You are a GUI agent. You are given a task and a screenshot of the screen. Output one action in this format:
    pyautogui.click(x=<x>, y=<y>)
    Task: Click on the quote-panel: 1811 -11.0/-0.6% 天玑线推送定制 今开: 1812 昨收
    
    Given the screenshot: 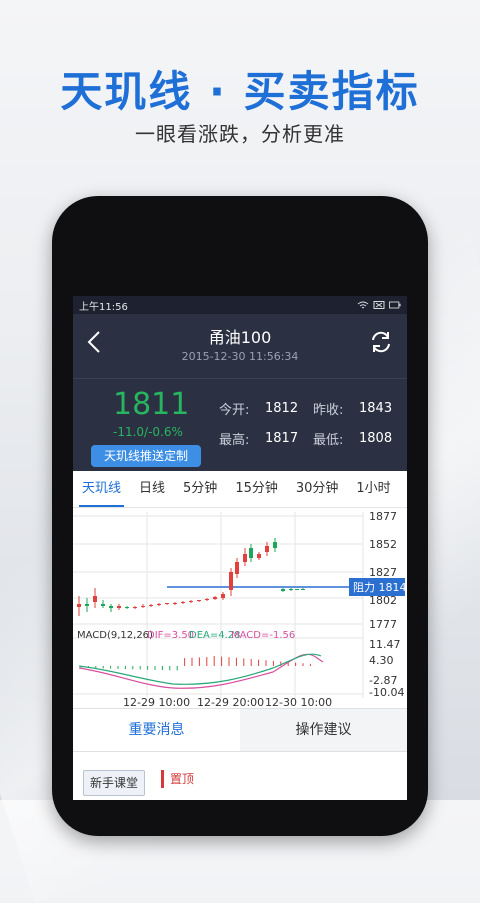 What is the action you would take?
    pyautogui.click(x=240, y=424)
    